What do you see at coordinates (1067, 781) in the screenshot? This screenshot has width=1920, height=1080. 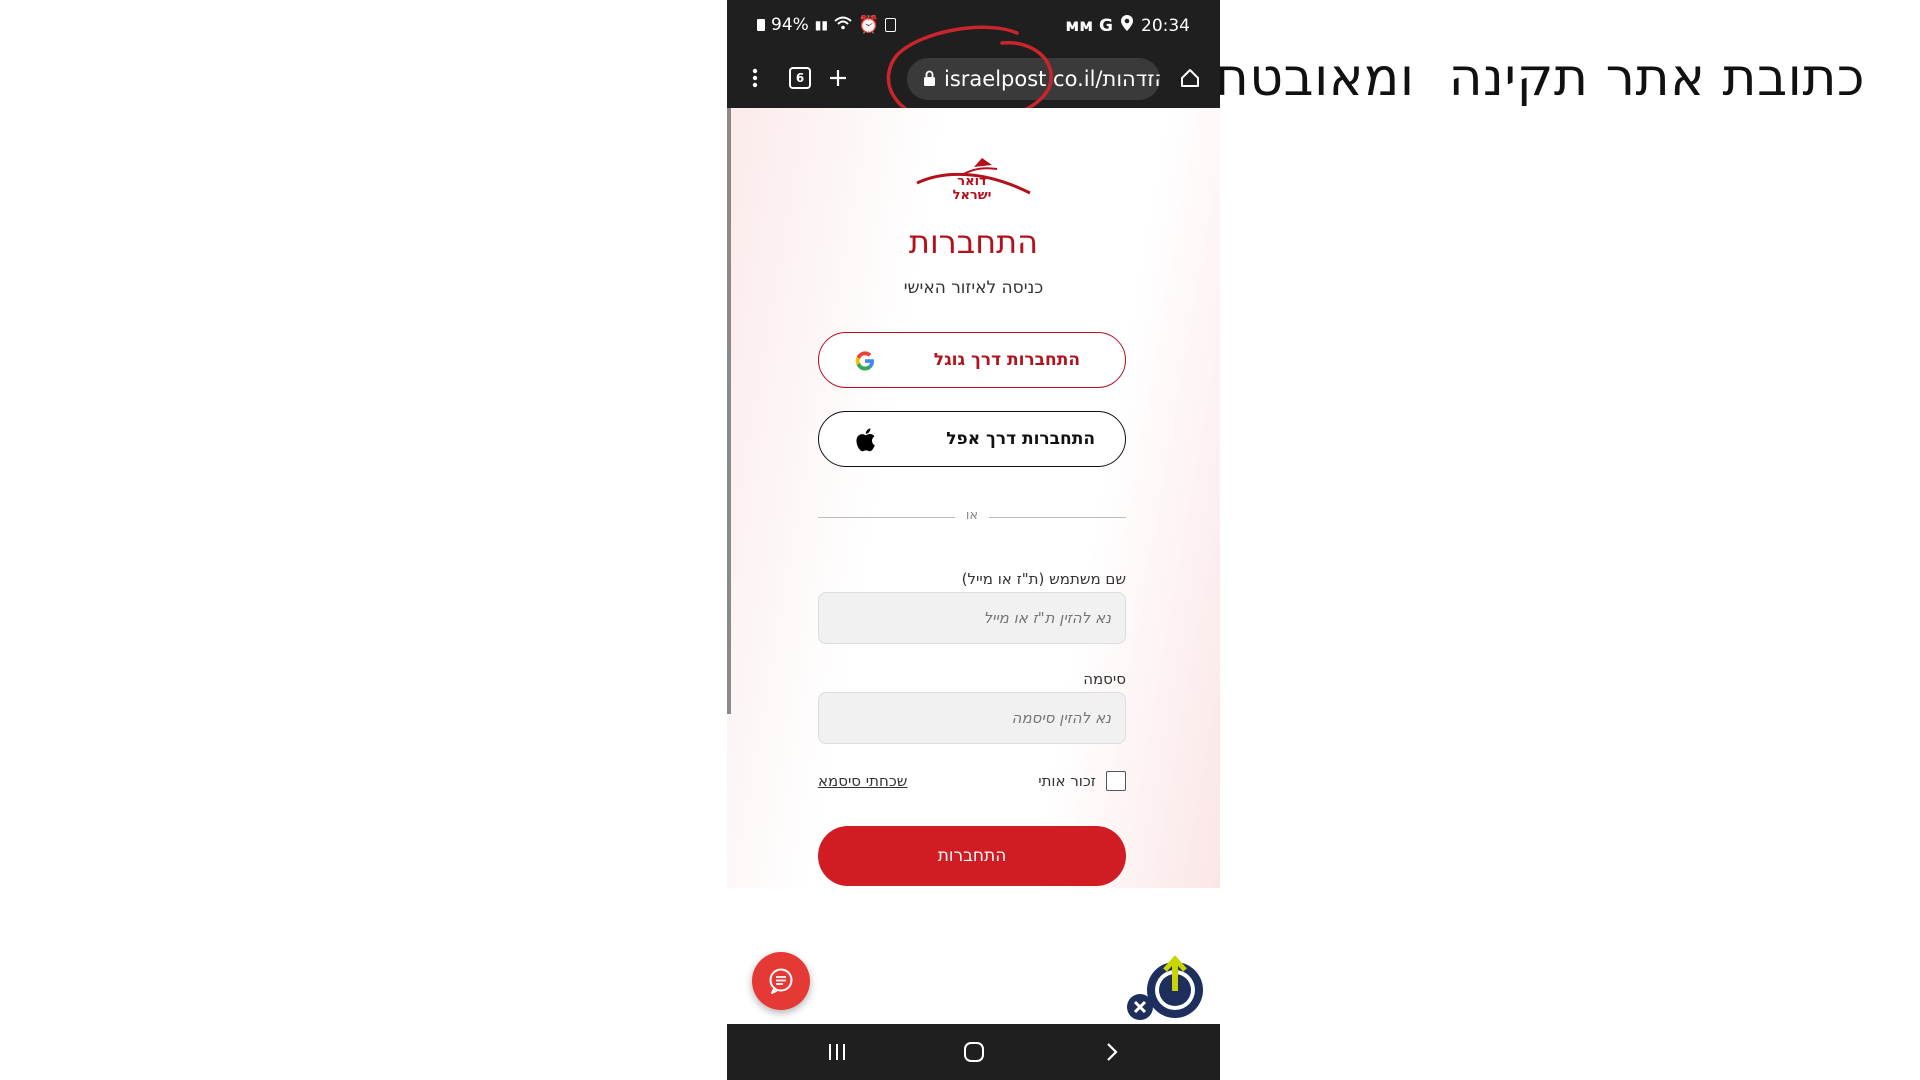 I see `remember-me-label: זכור אותי` at bounding box center [1067, 781].